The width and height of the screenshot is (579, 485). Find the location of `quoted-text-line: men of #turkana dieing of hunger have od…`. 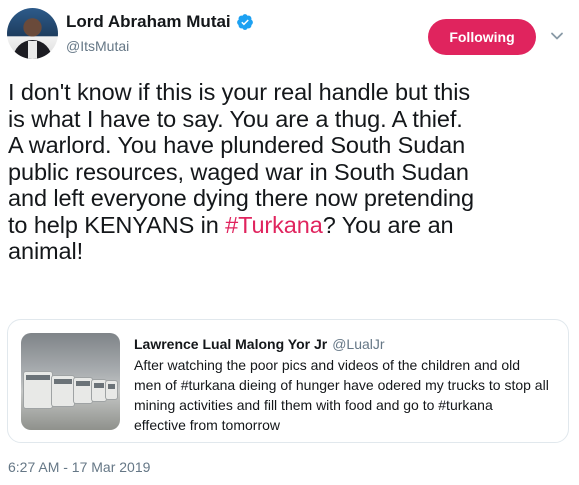

quoted-text-line: men of #turkana dieing of hunger have od… is located at coordinates (341, 385).